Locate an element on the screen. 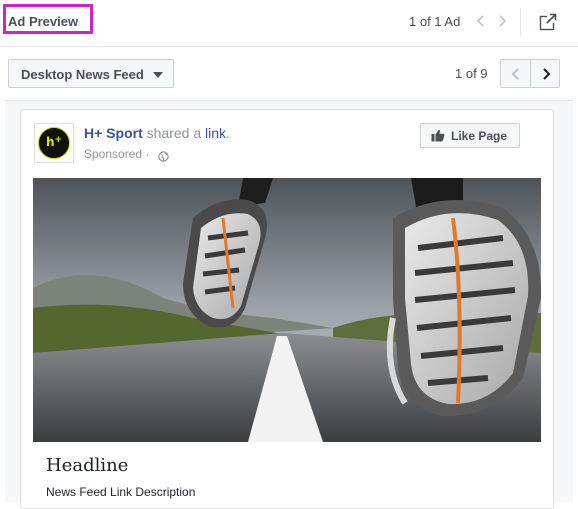  page-avatar: h+ is located at coordinates (54, 143).